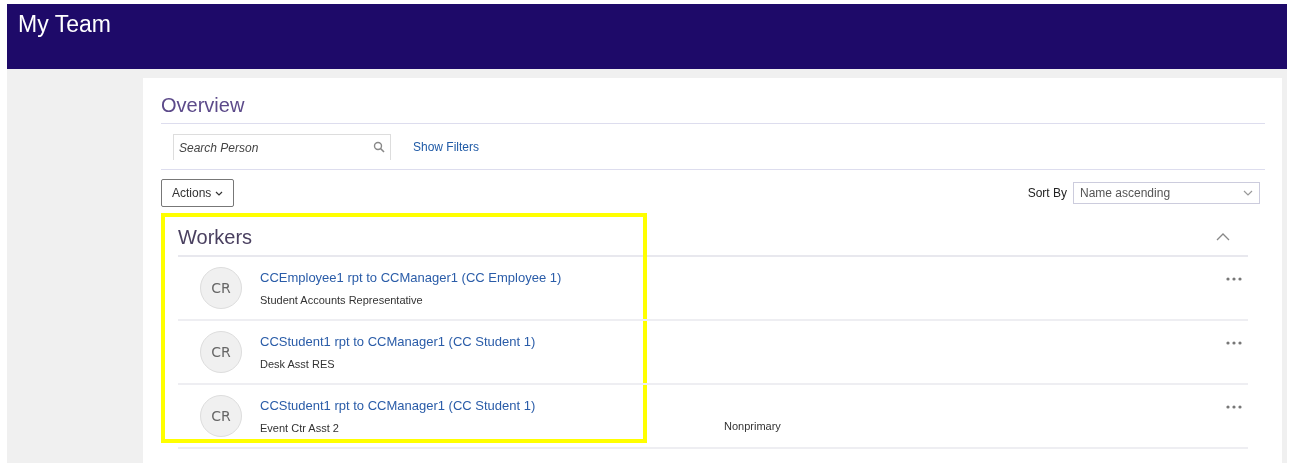 The image size is (1294, 463). Describe the element at coordinates (198, 193) in the screenshot. I see `actions-button: Actions` at that location.